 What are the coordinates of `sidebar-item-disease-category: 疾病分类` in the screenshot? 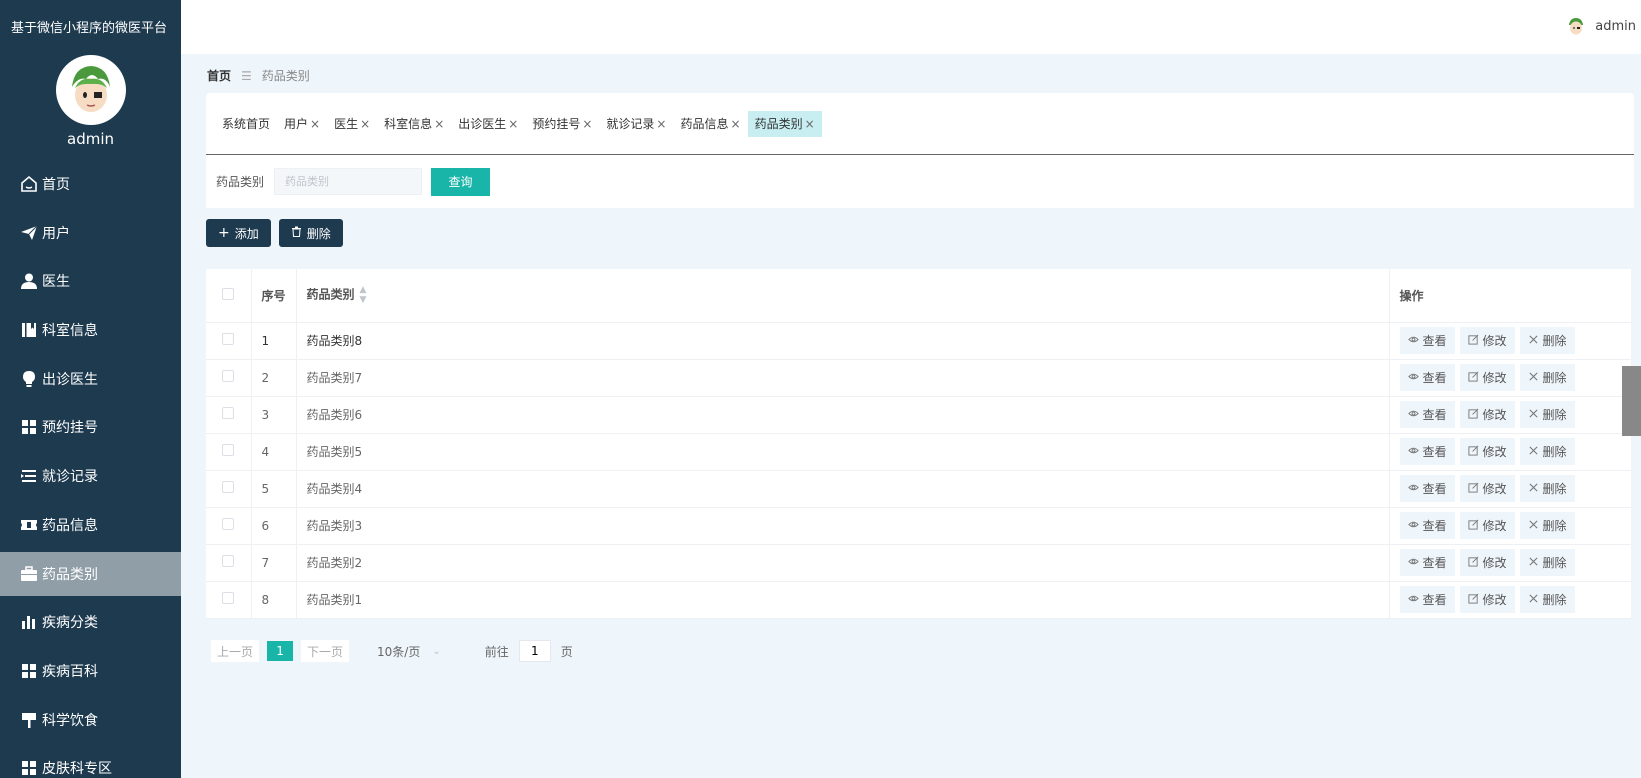 It's located at (90, 622).